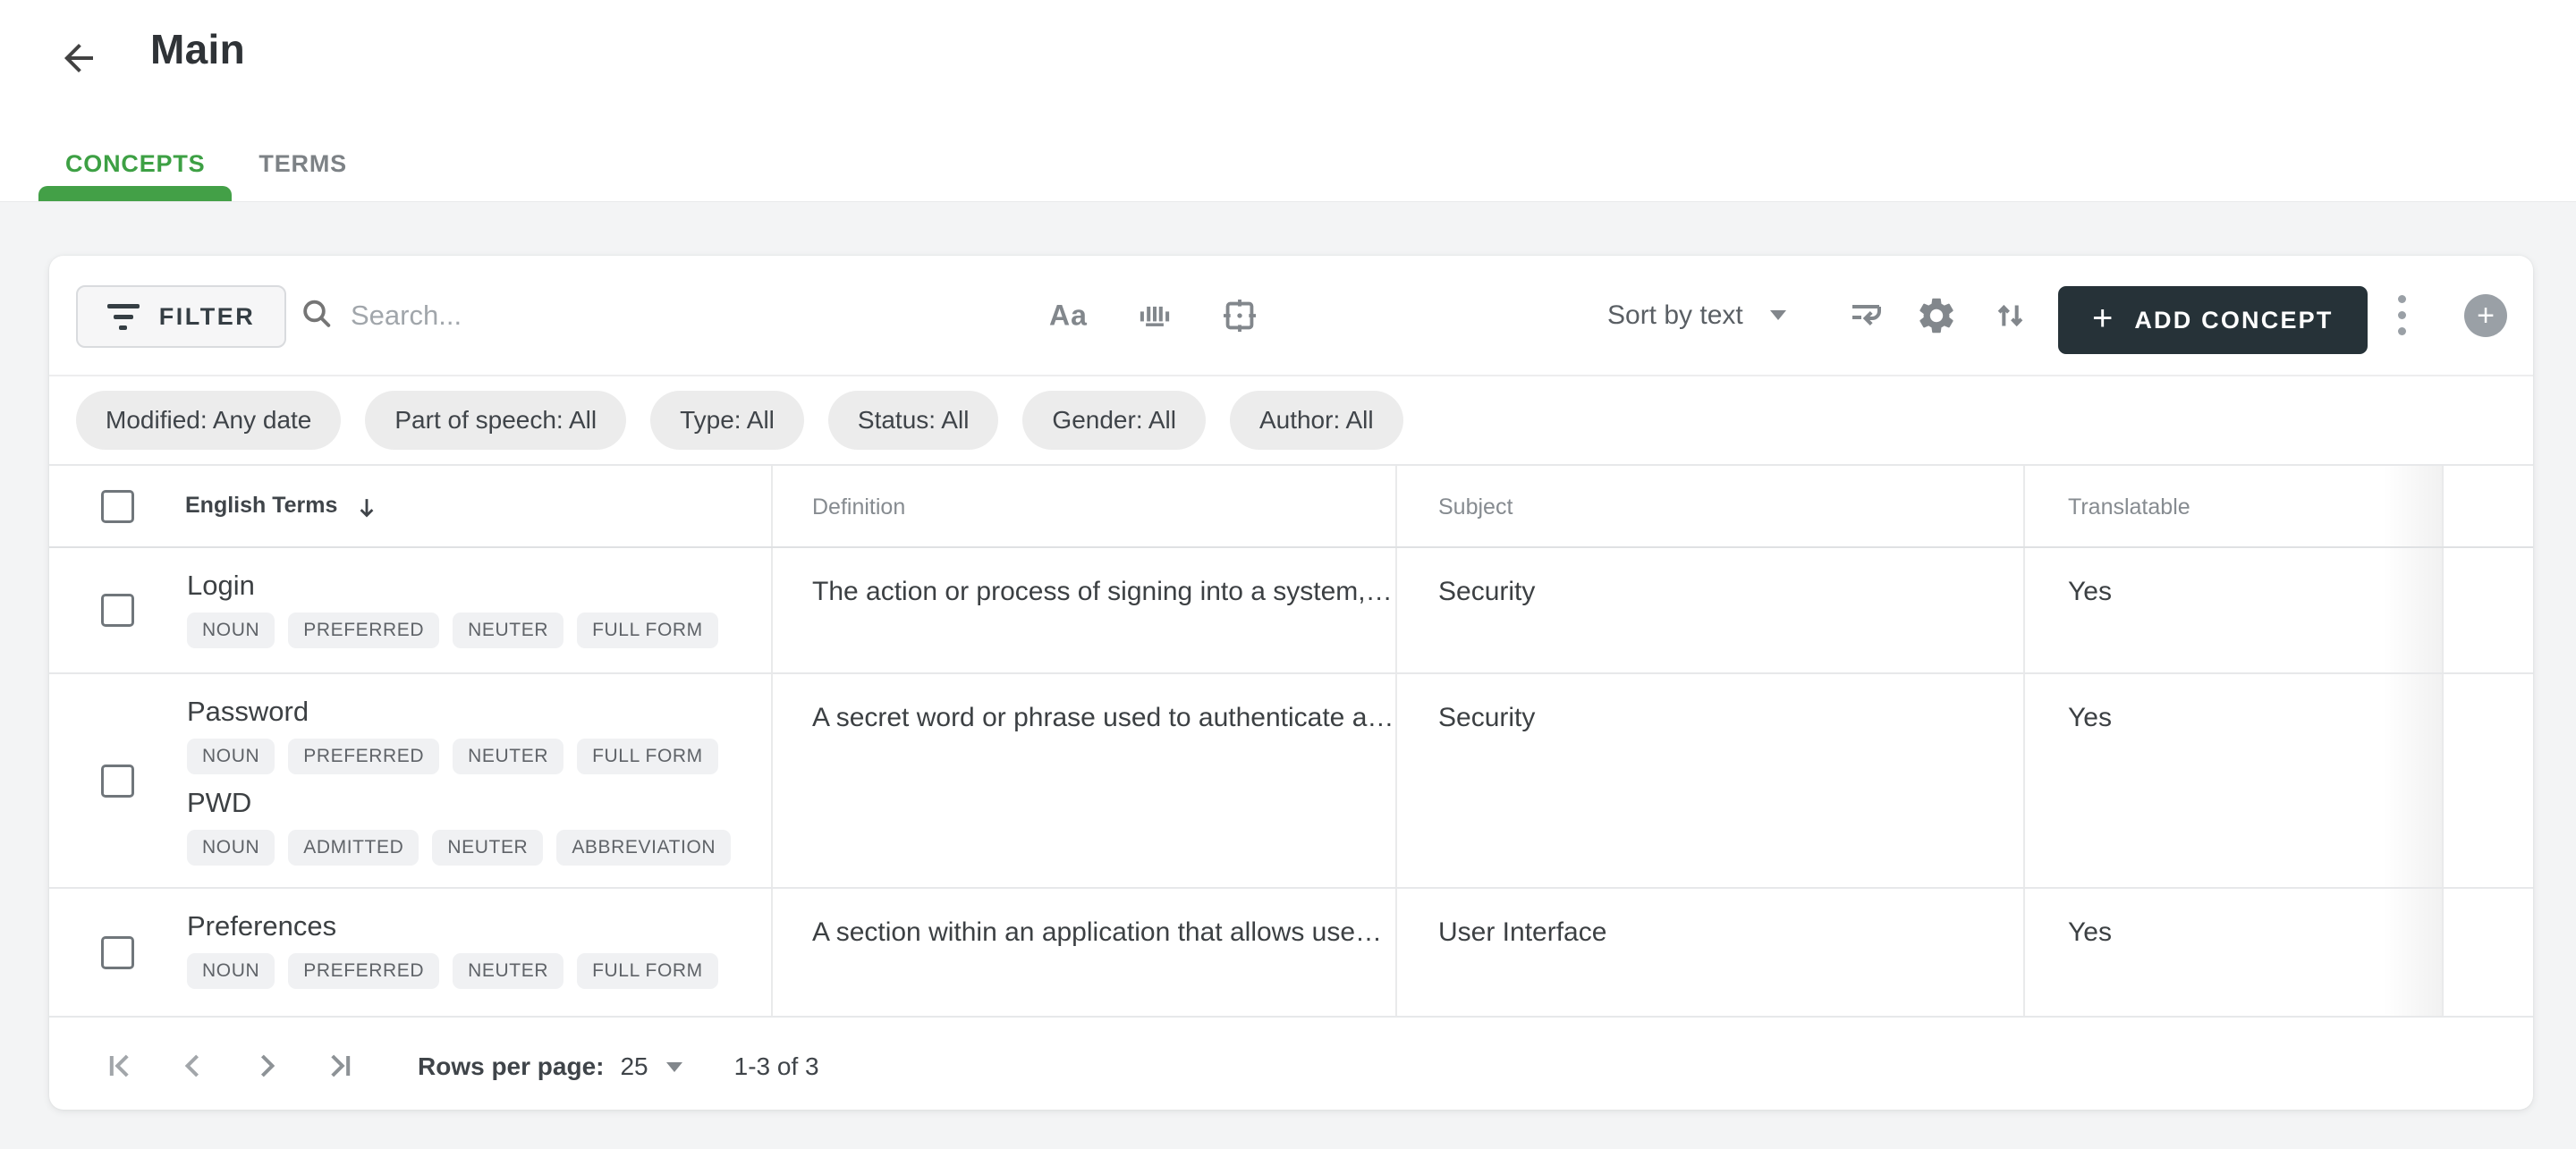 This screenshot has height=1149, width=2576. What do you see at coordinates (123, 317) in the screenshot?
I see `filter-icon` at bounding box center [123, 317].